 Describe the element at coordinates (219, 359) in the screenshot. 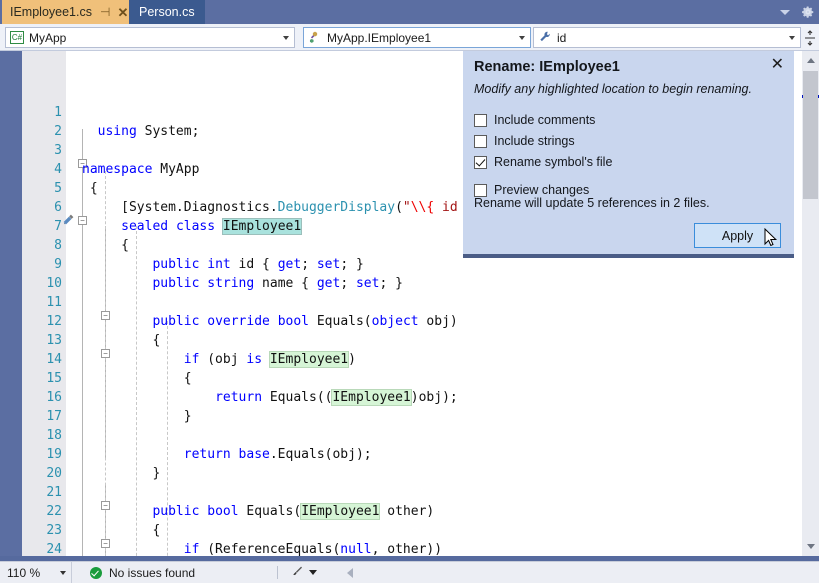

I see `code-line: if (obj is IEmployee1)` at that location.